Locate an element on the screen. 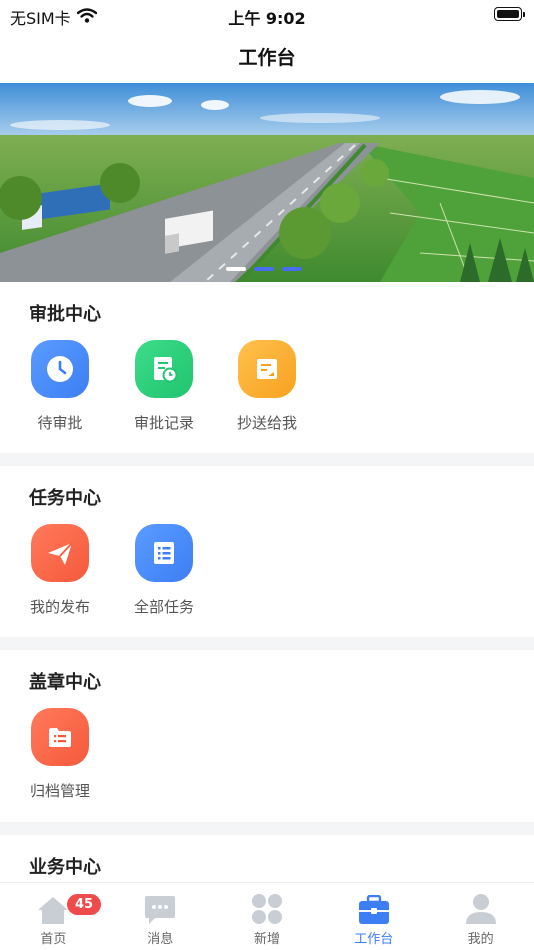 This screenshot has height=950, width=534. all-tasks-button: 全部任务 is located at coordinates (164, 570).